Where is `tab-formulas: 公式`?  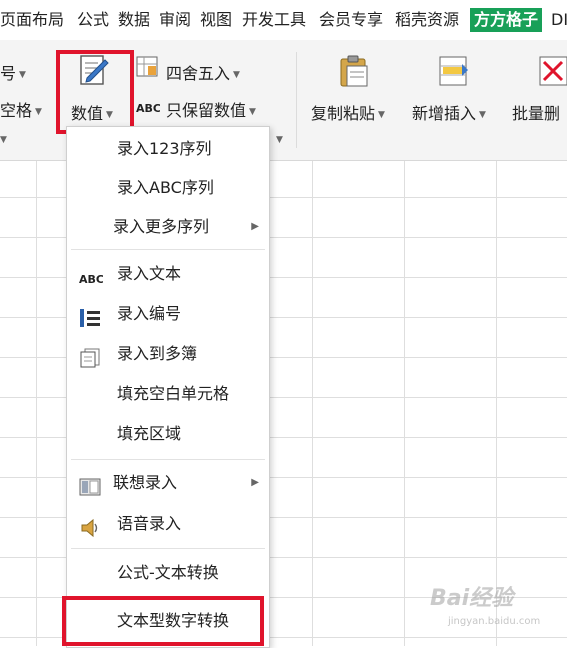 tab-formulas: 公式 is located at coordinates (93, 20).